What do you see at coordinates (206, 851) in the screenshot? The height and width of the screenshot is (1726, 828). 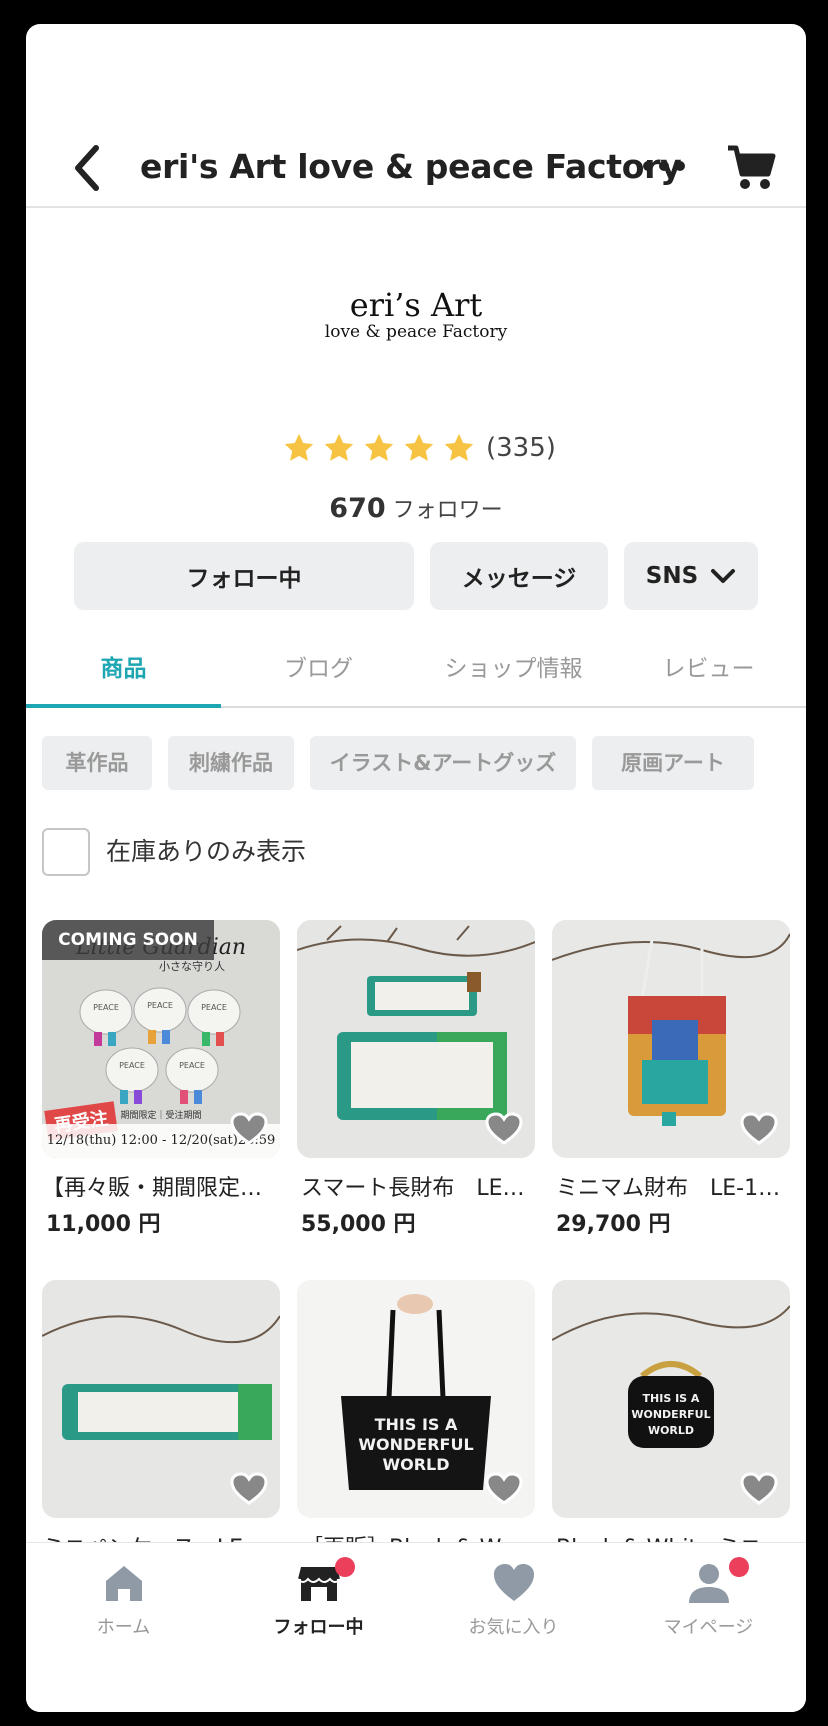 I see `stock-only-label: 在庫ありのみ表示` at bounding box center [206, 851].